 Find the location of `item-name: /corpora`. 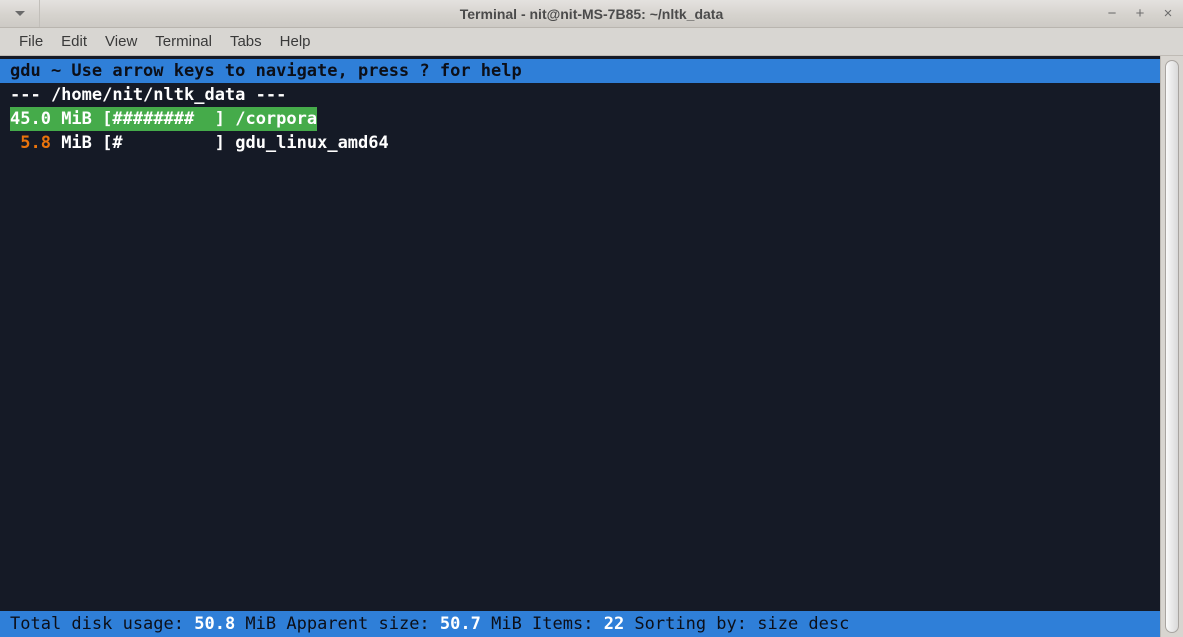

item-name: /corpora is located at coordinates (276, 119).